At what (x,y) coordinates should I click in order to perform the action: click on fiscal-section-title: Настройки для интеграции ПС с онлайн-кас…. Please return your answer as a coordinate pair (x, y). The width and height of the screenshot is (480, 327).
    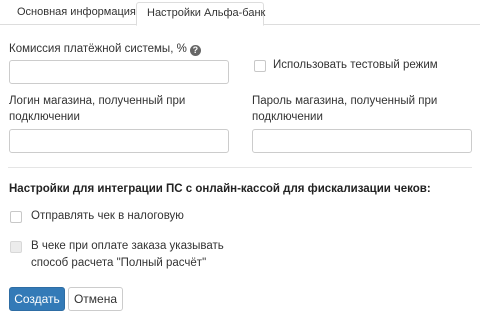
    Looking at the image, I should click on (220, 189).